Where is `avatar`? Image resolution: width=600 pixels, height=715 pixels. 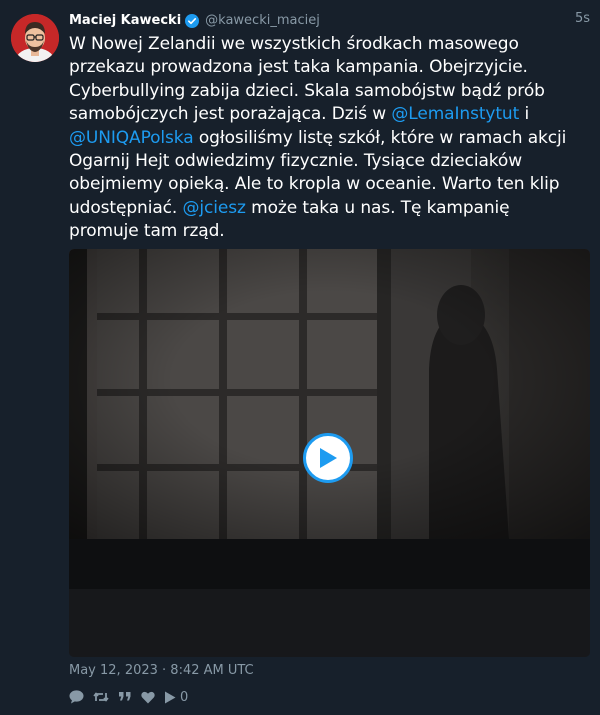
avatar is located at coordinates (35, 38).